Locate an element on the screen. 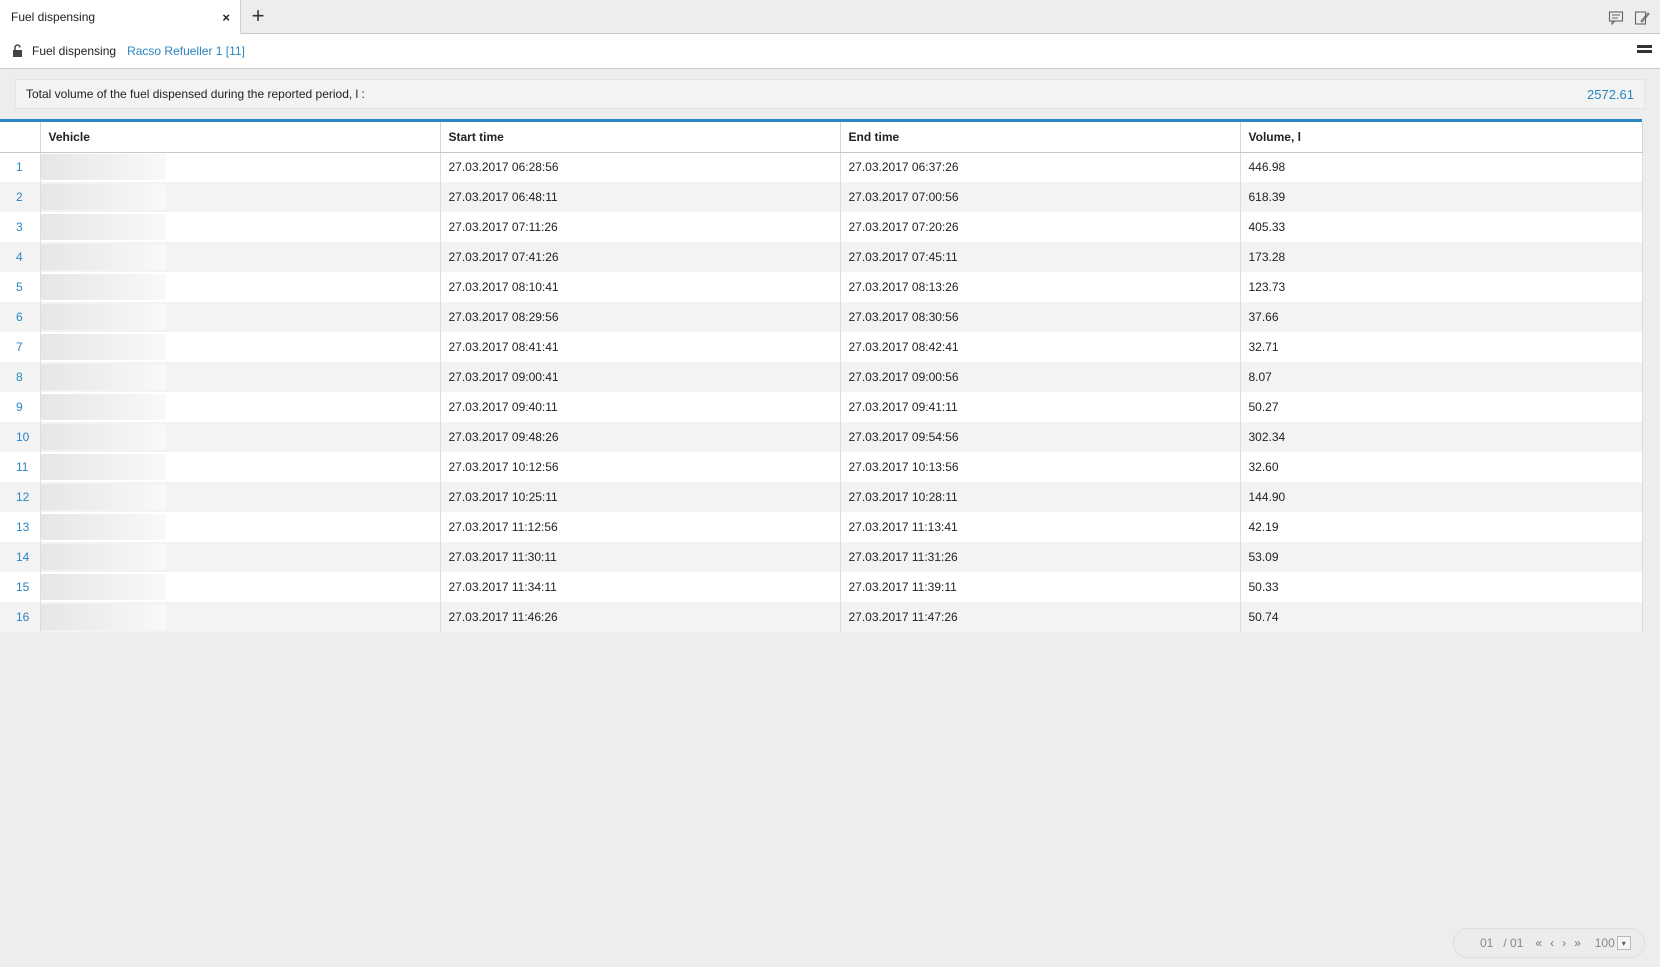  col-header-vehicle: Vehicle is located at coordinates (240, 137).